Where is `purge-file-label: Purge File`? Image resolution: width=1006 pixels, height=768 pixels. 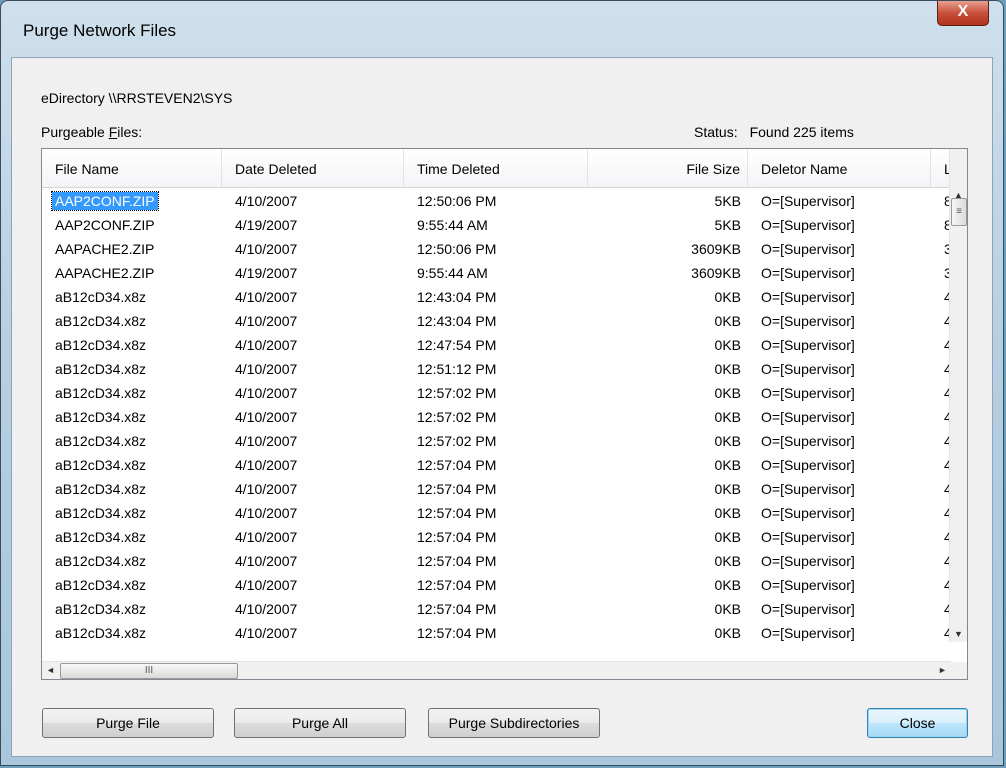 purge-file-label: Purge File is located at coordinates (128, 723).